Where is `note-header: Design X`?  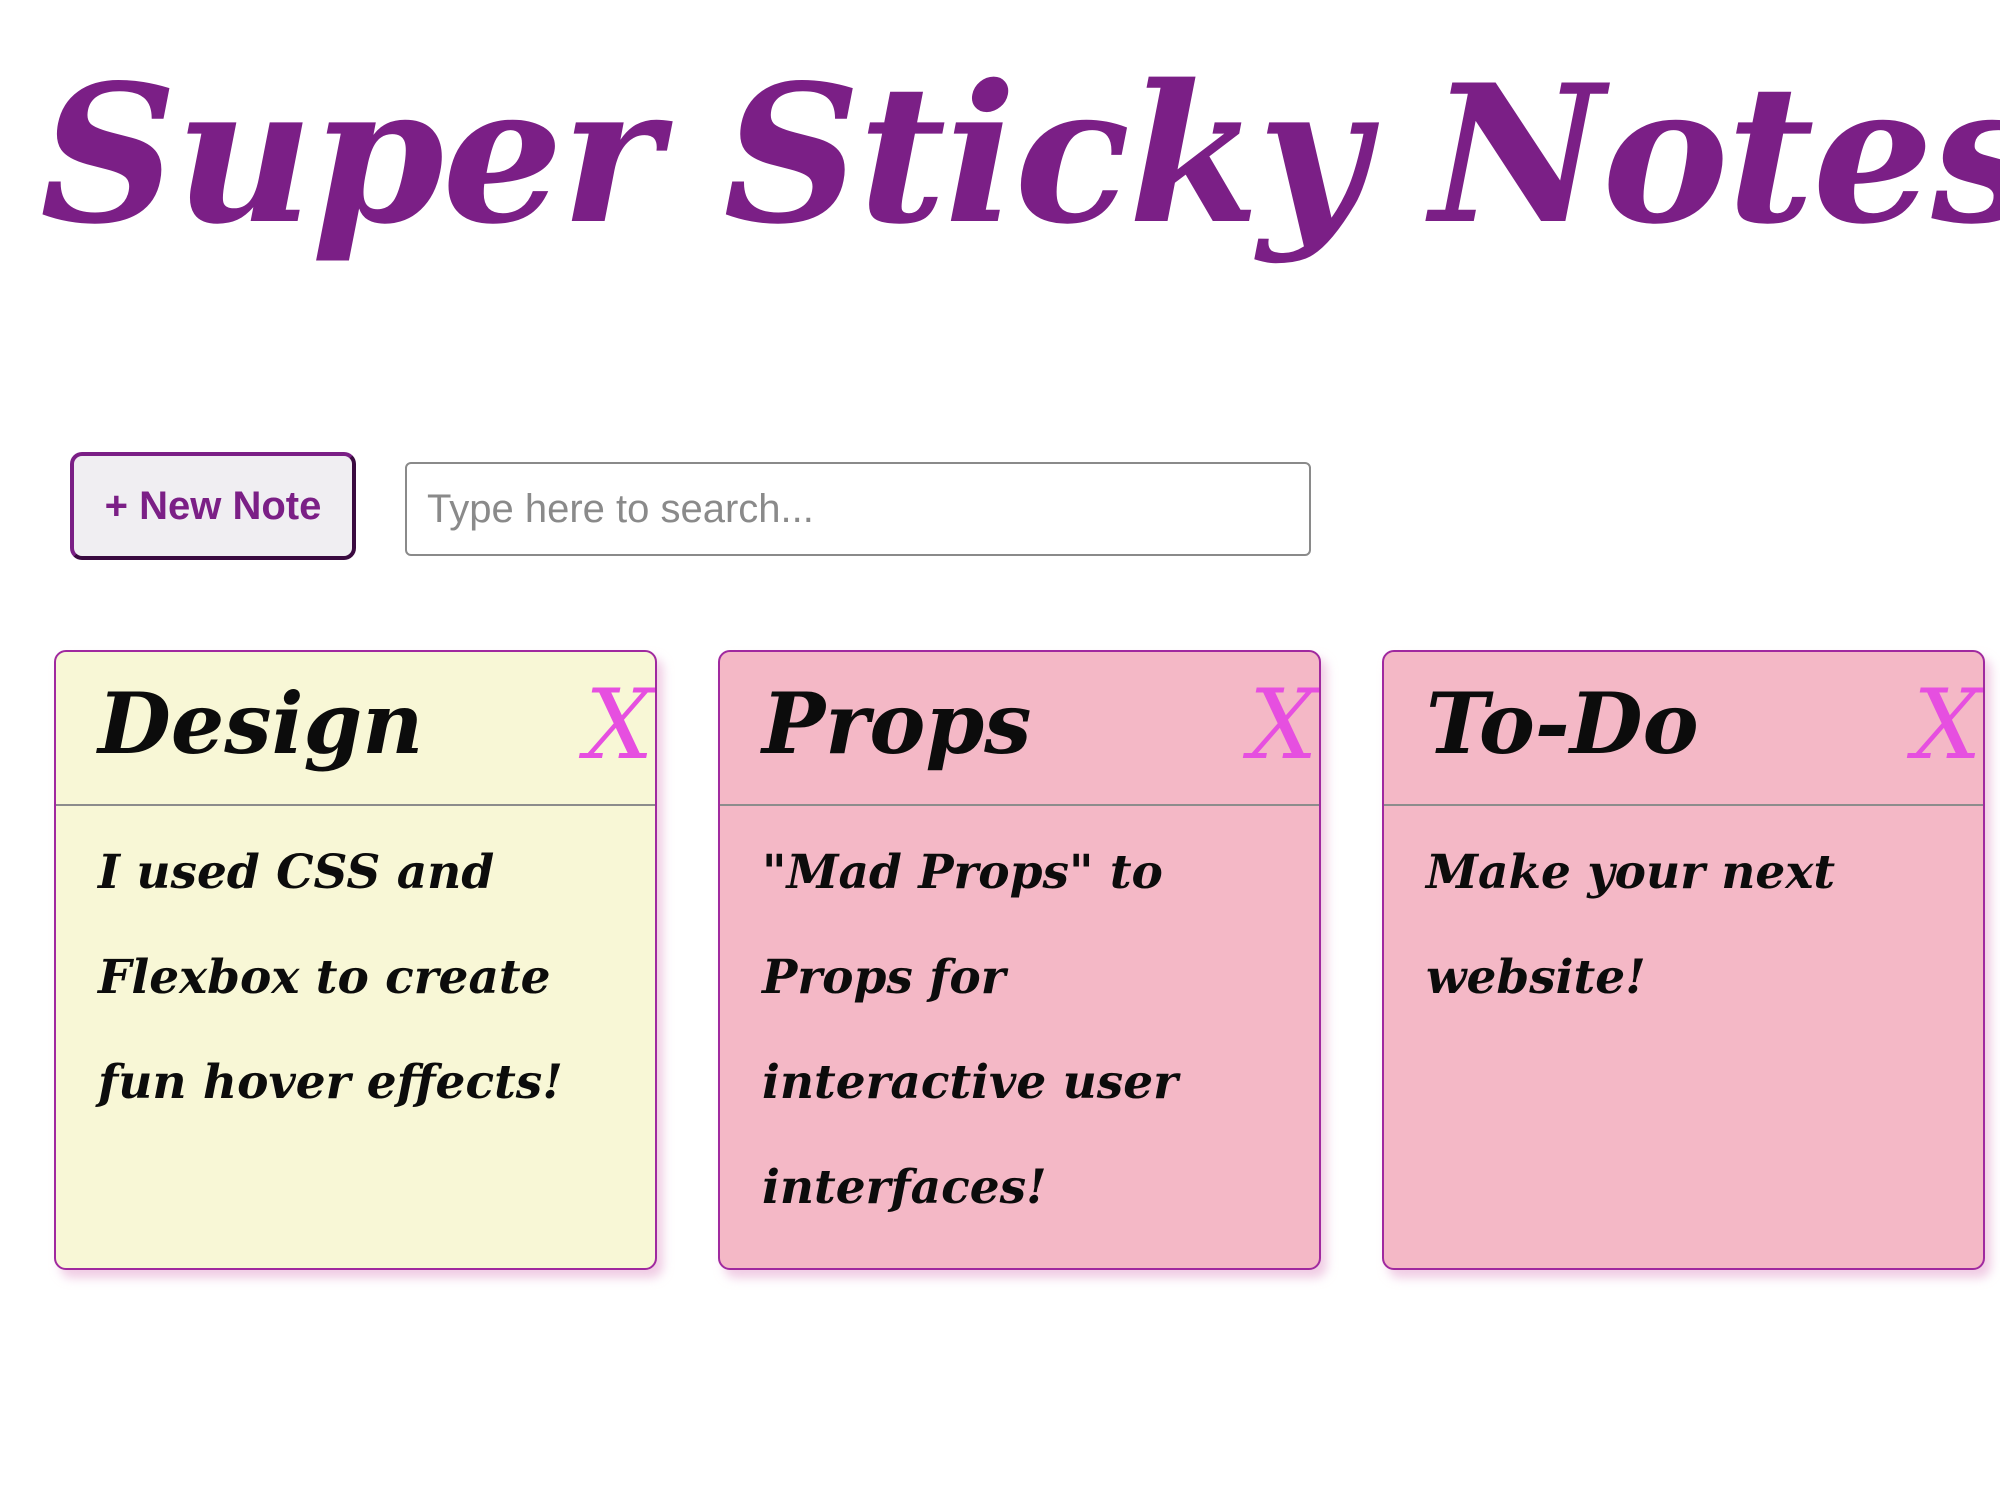 note-header: Design X is located at coordinates (355, 729).